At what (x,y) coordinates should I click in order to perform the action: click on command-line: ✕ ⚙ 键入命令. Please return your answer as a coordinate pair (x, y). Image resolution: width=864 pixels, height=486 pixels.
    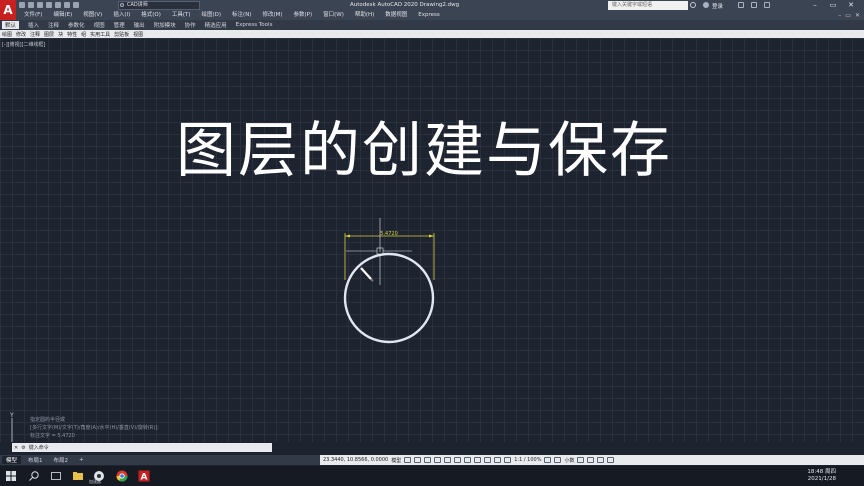
    Looking at the image, I should click on (142, 447).